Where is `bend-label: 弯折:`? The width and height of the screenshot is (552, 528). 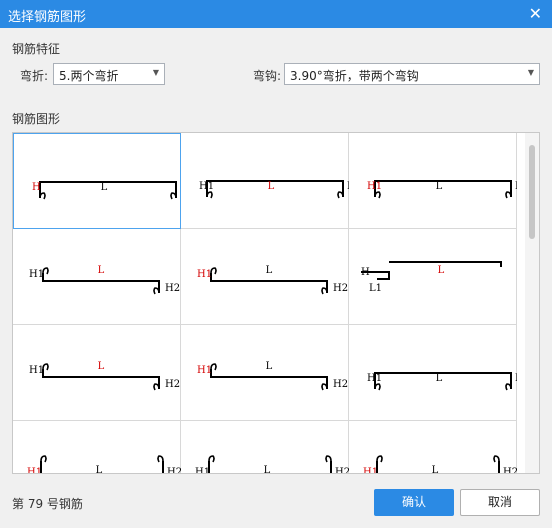
bend-label: 弯折: is located at coordinates (34, 76).